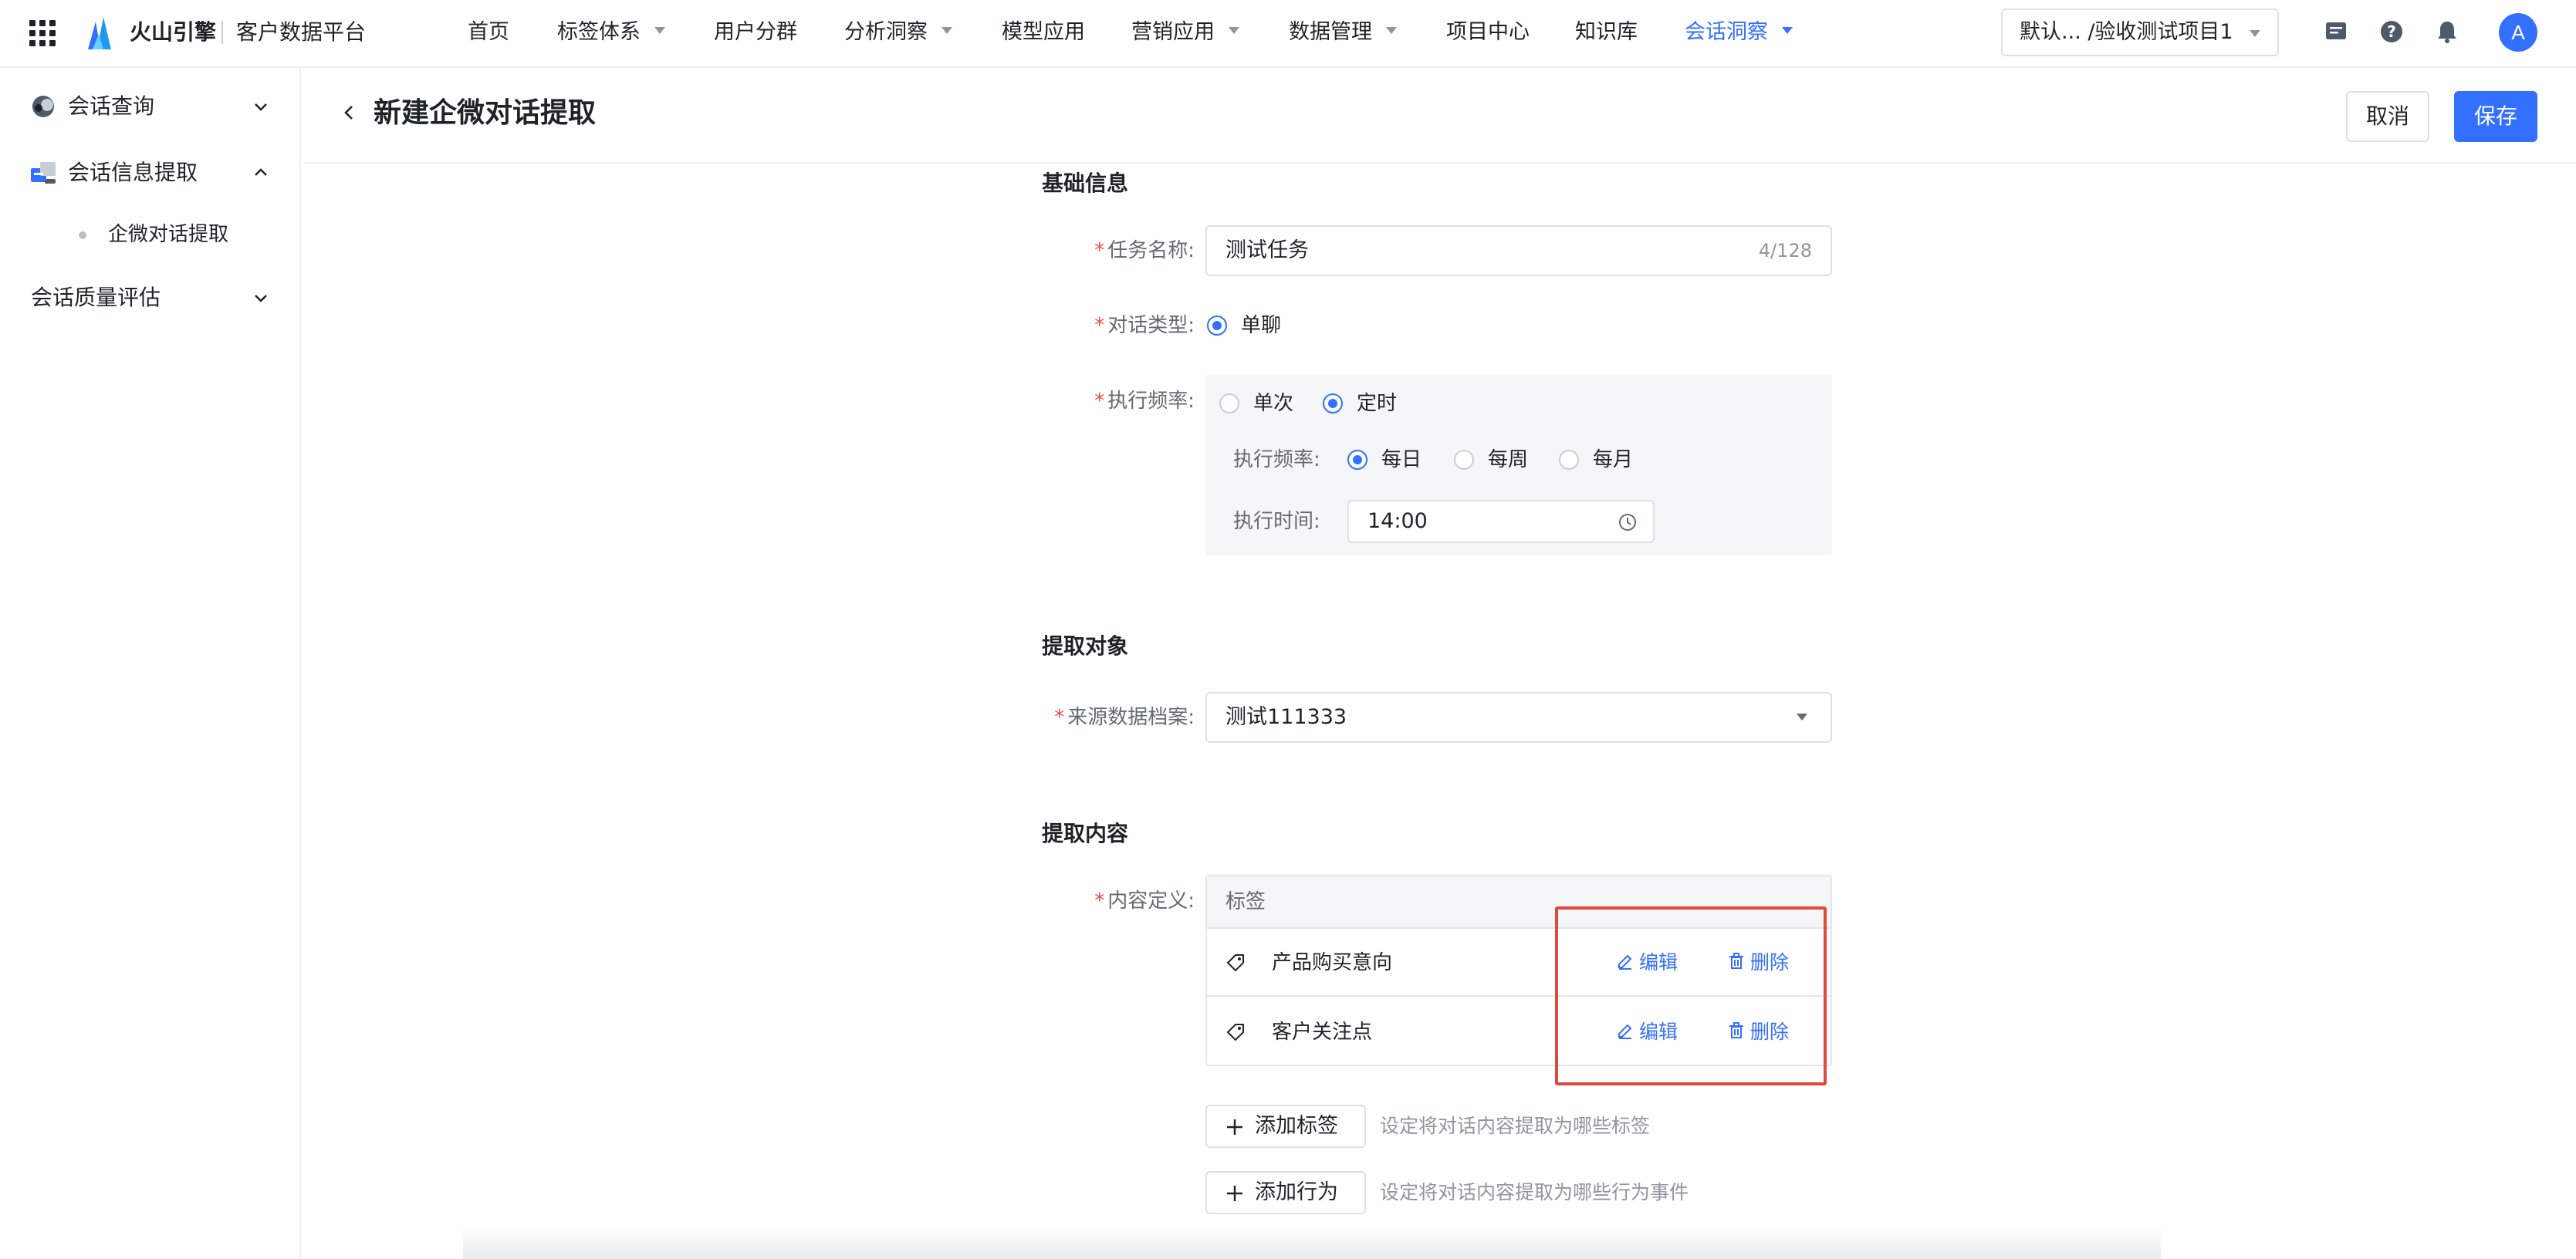 Image resolution: width=2576 pixels, height=1259 pixels. What do you see at coordinates (1518, 251) in the screenshot?
I see `task-name-input: 测试任务 4/128` at bounding box center [1518, 251].